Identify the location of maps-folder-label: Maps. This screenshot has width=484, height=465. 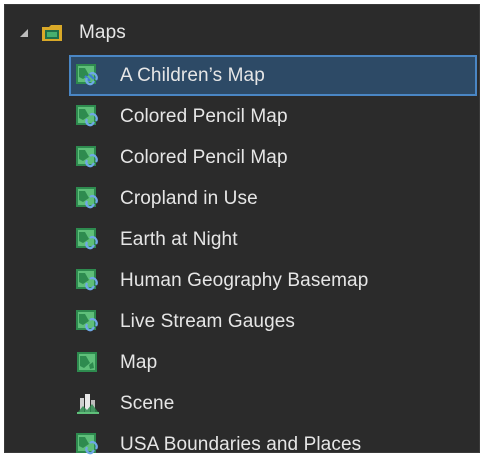
(102, 32).